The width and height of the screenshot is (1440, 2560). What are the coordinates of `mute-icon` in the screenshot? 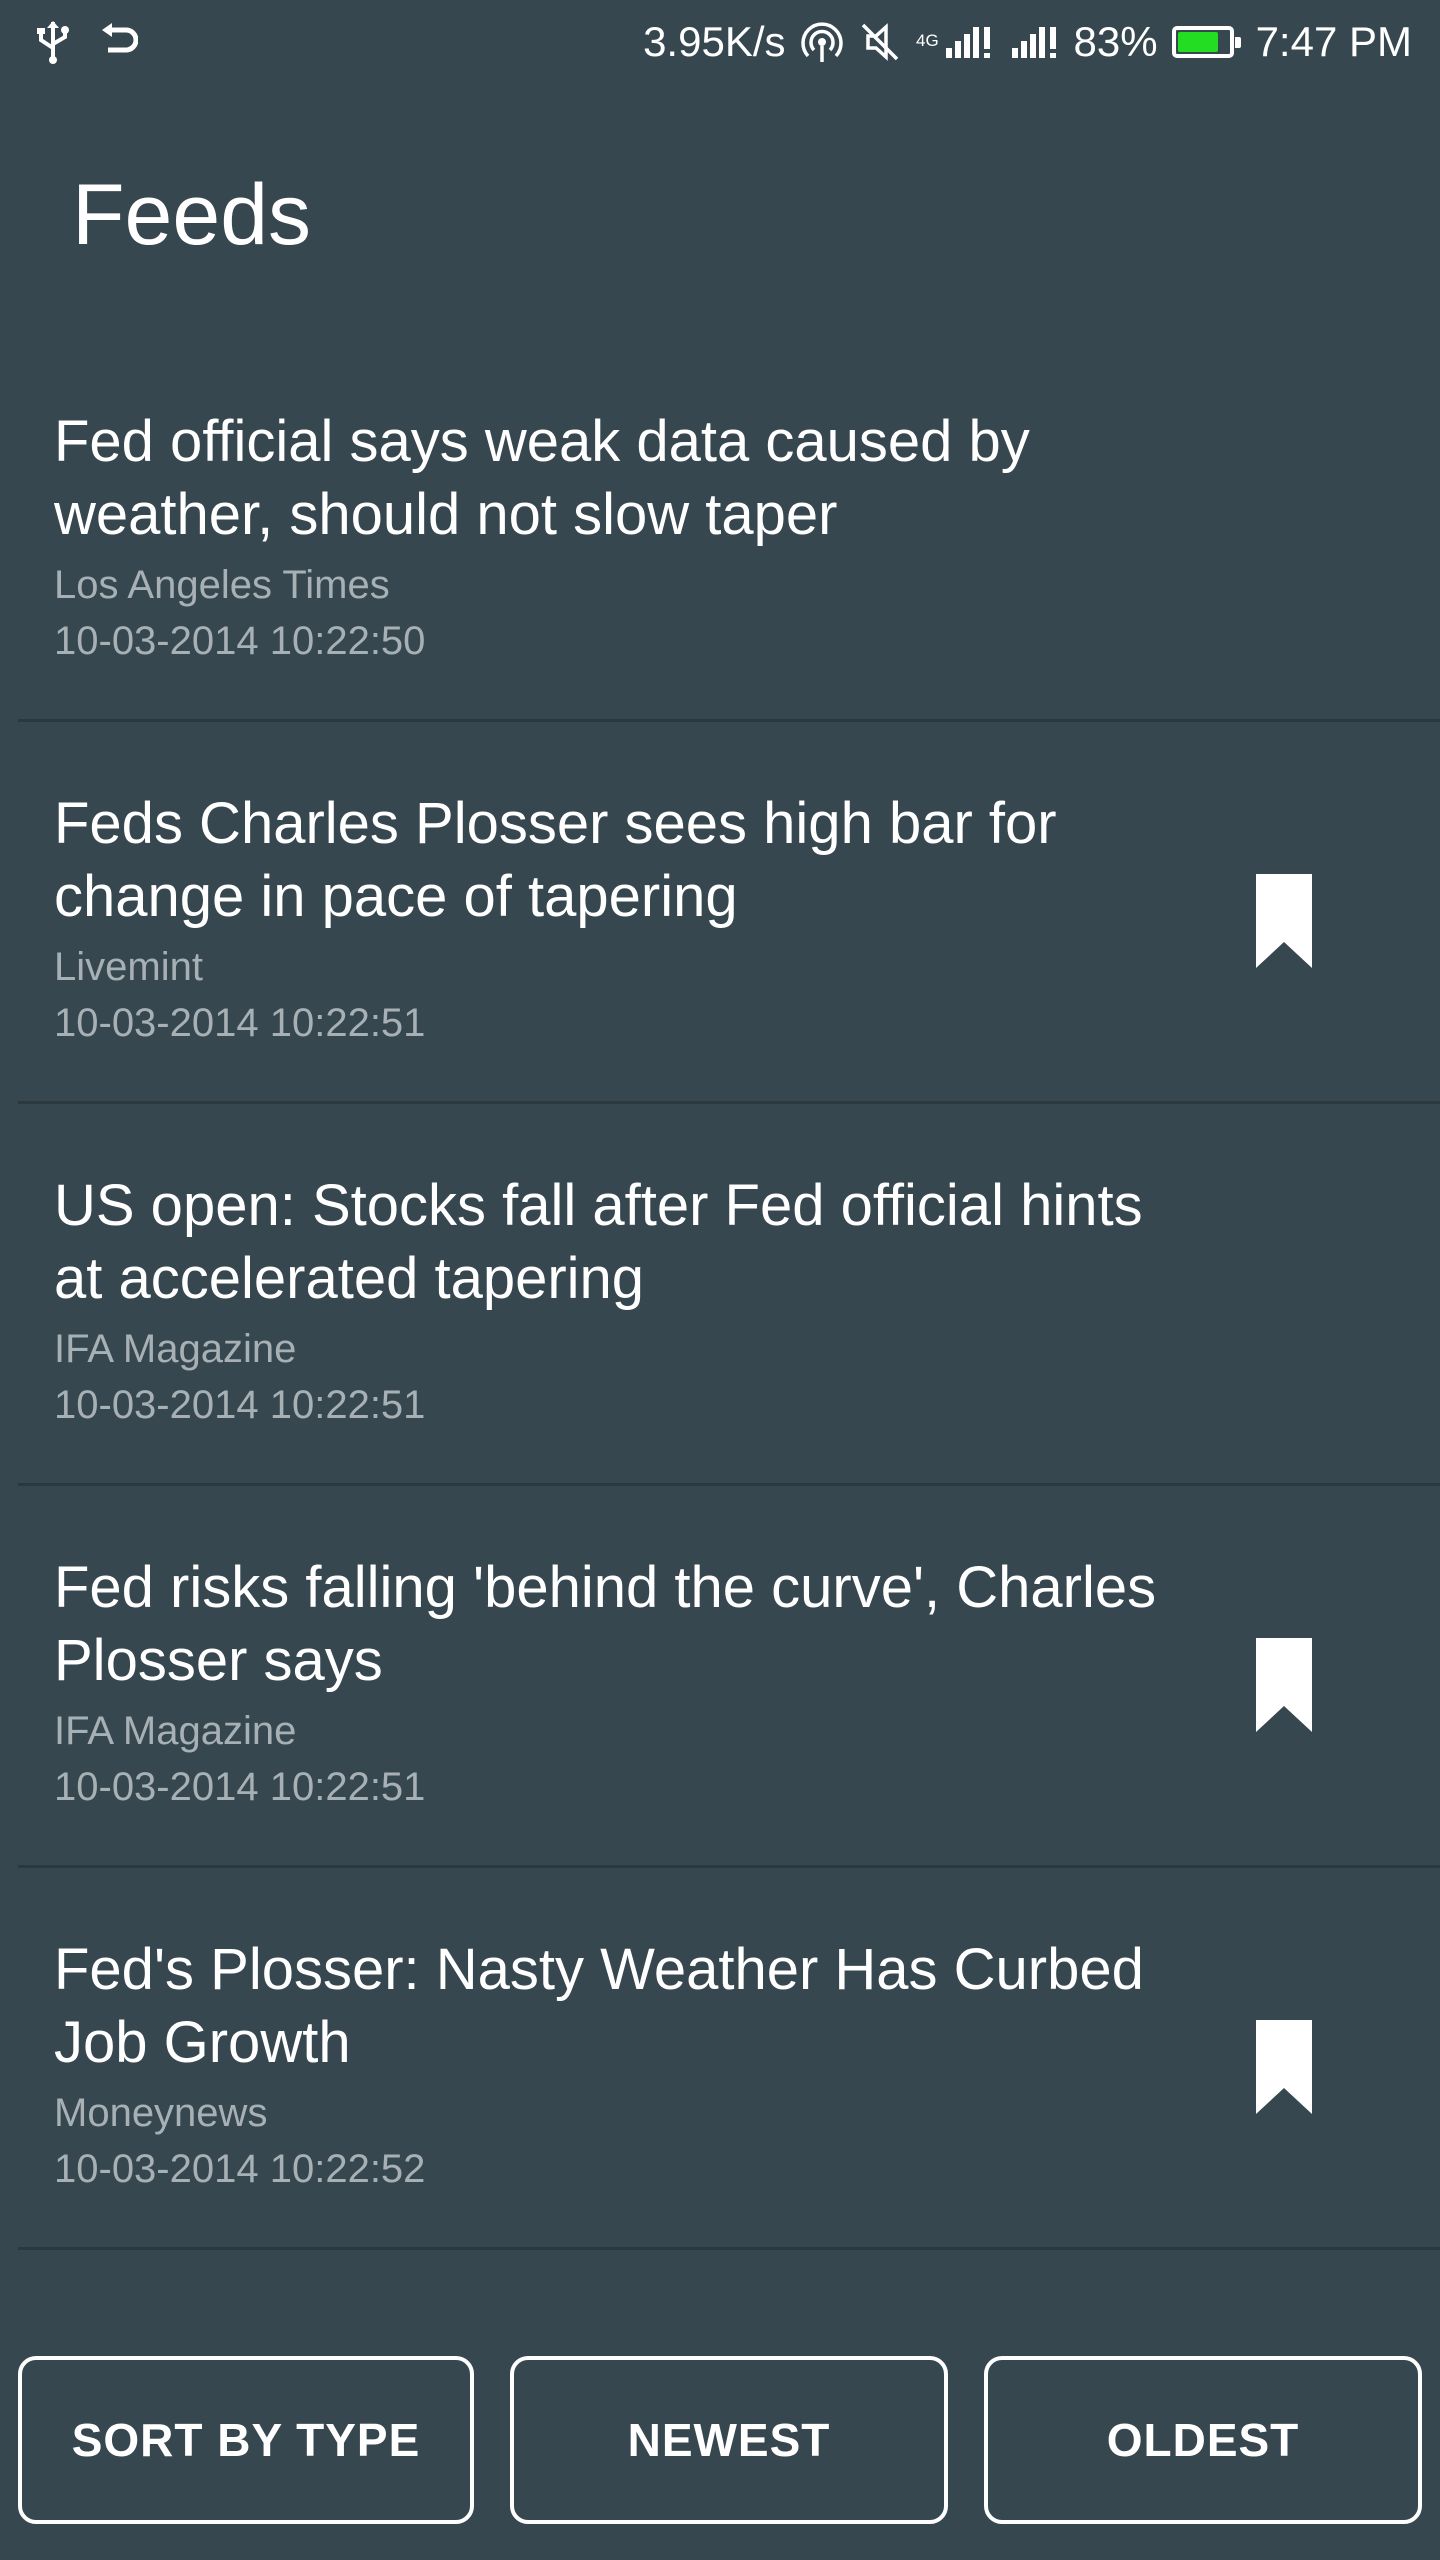 It's located at (880, 42).